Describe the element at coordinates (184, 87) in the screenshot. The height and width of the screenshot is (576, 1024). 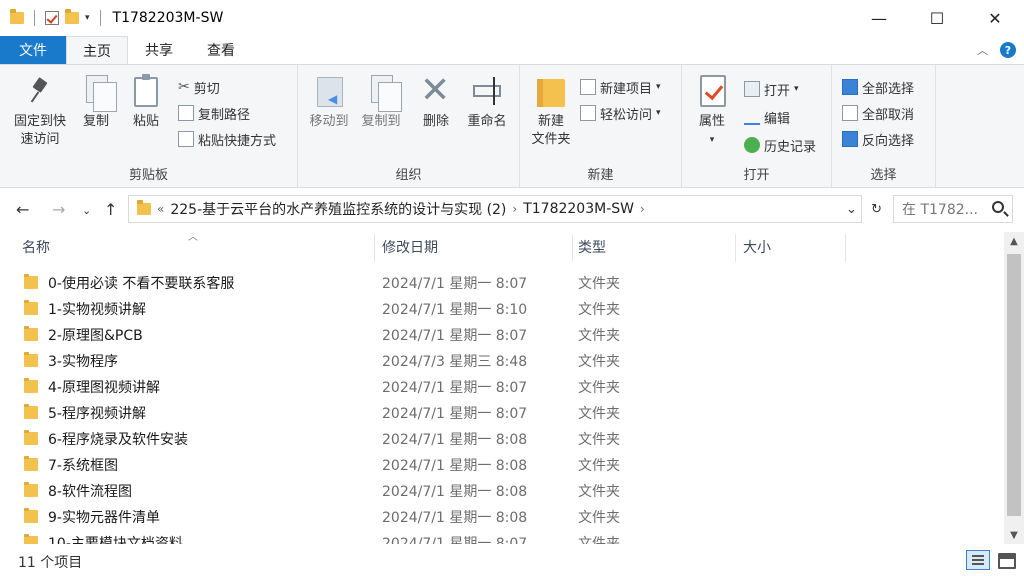
I see `scissors-icon: ✂` at that location.